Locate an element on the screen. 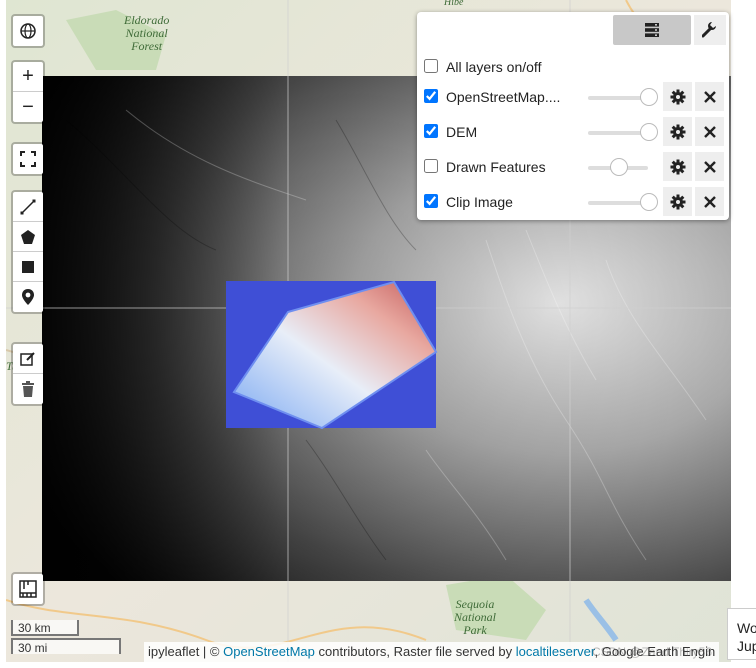  map-label-eldorado: Eldorado National Forest is located at coordinates (147, 33).